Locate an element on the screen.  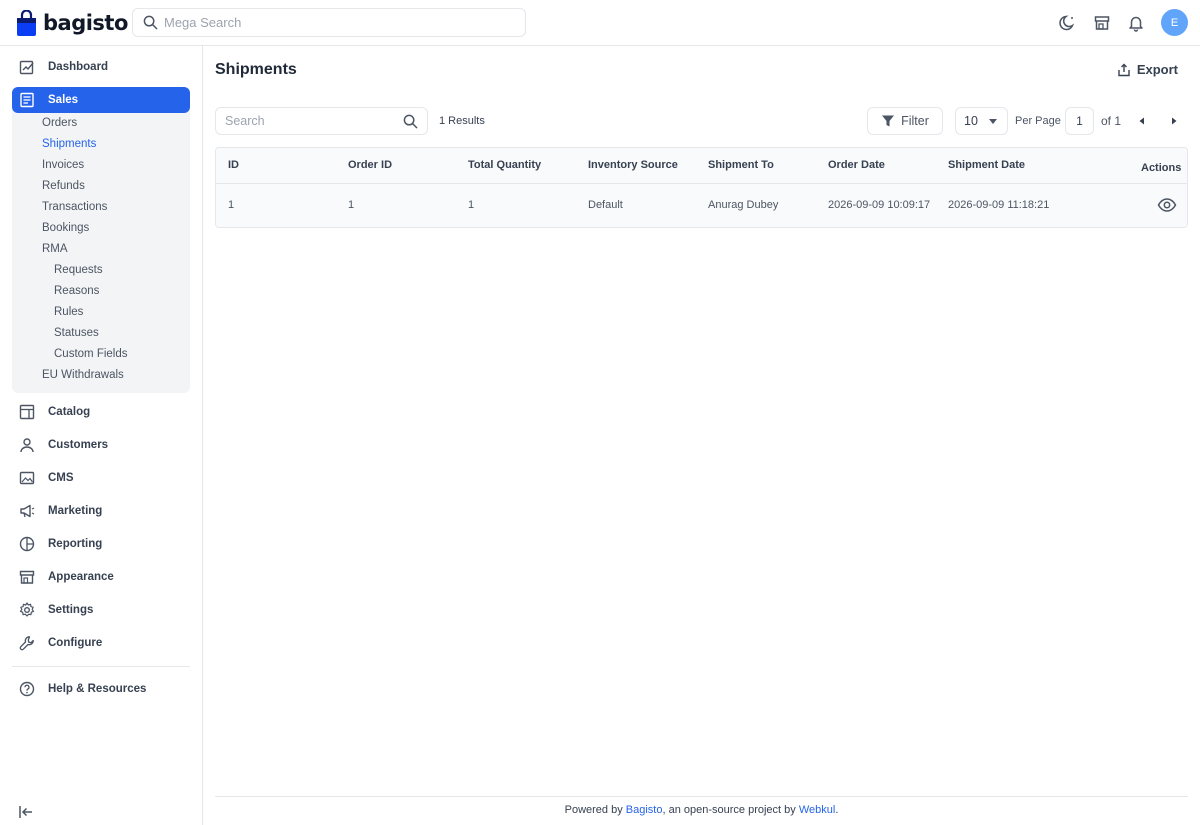
sidebar-item-customers: Customers is located at coordinates (101, 445).